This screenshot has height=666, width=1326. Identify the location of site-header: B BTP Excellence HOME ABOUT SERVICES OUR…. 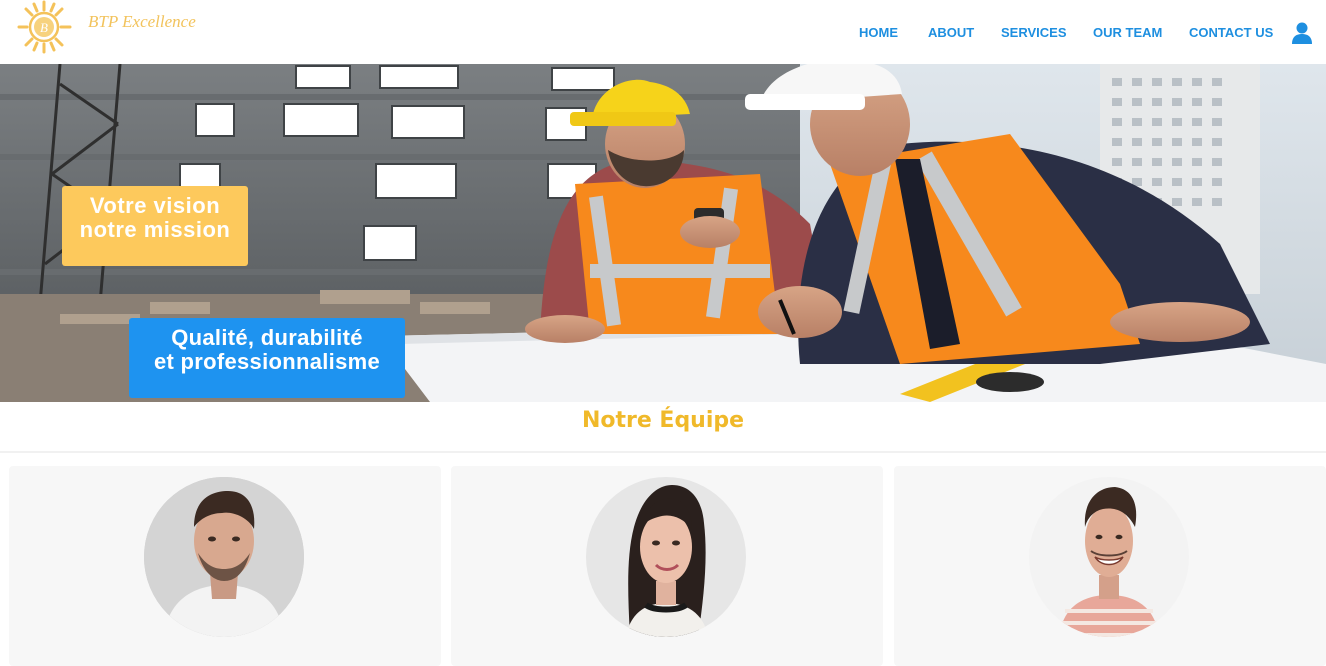
(663, 32).